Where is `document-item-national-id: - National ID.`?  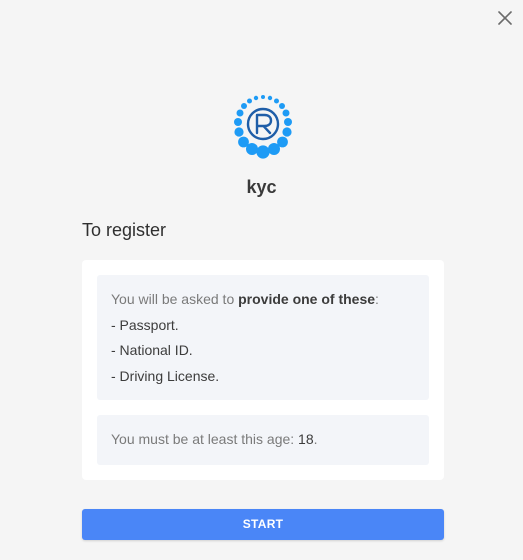
document-item-national-id: - National ID. is located at coordinates (152, 350).